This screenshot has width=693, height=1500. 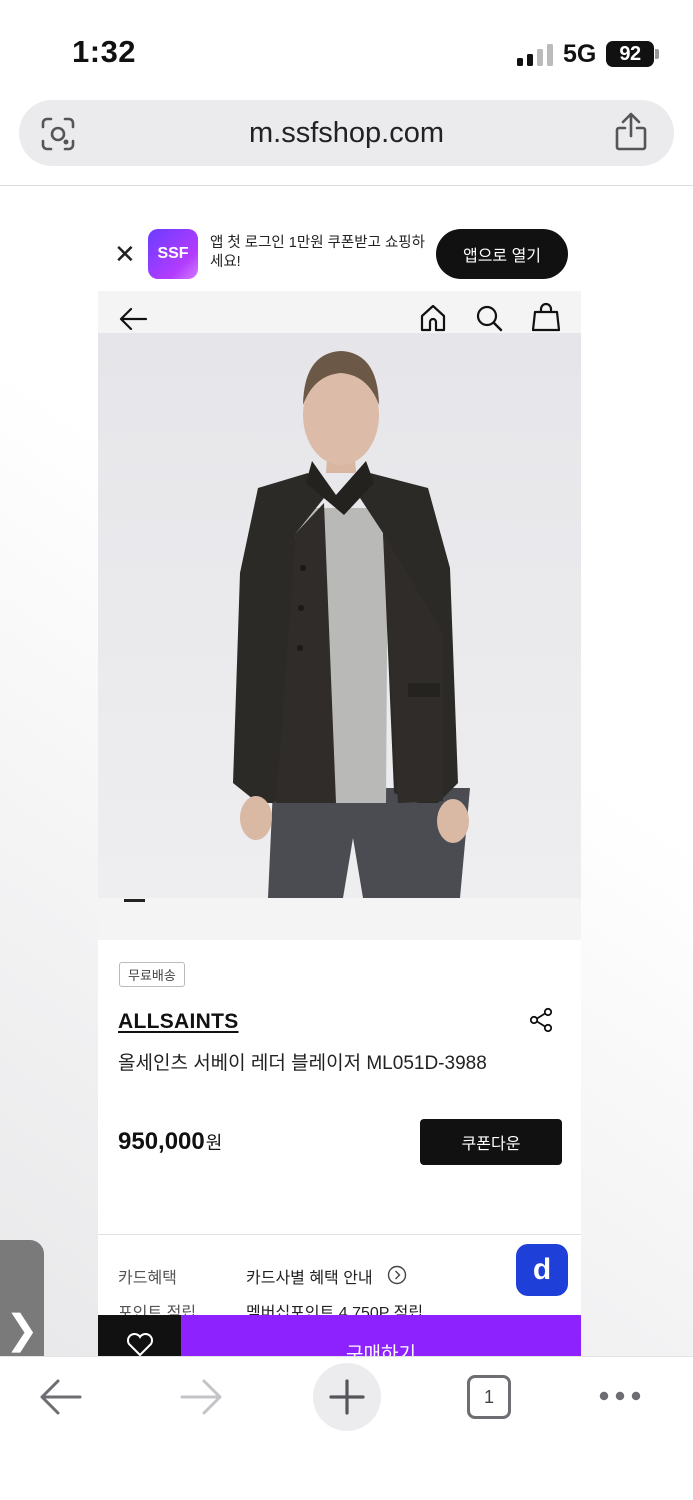 I want to click on url-text: m.ssfshop.com, so click(x=346, y=133).